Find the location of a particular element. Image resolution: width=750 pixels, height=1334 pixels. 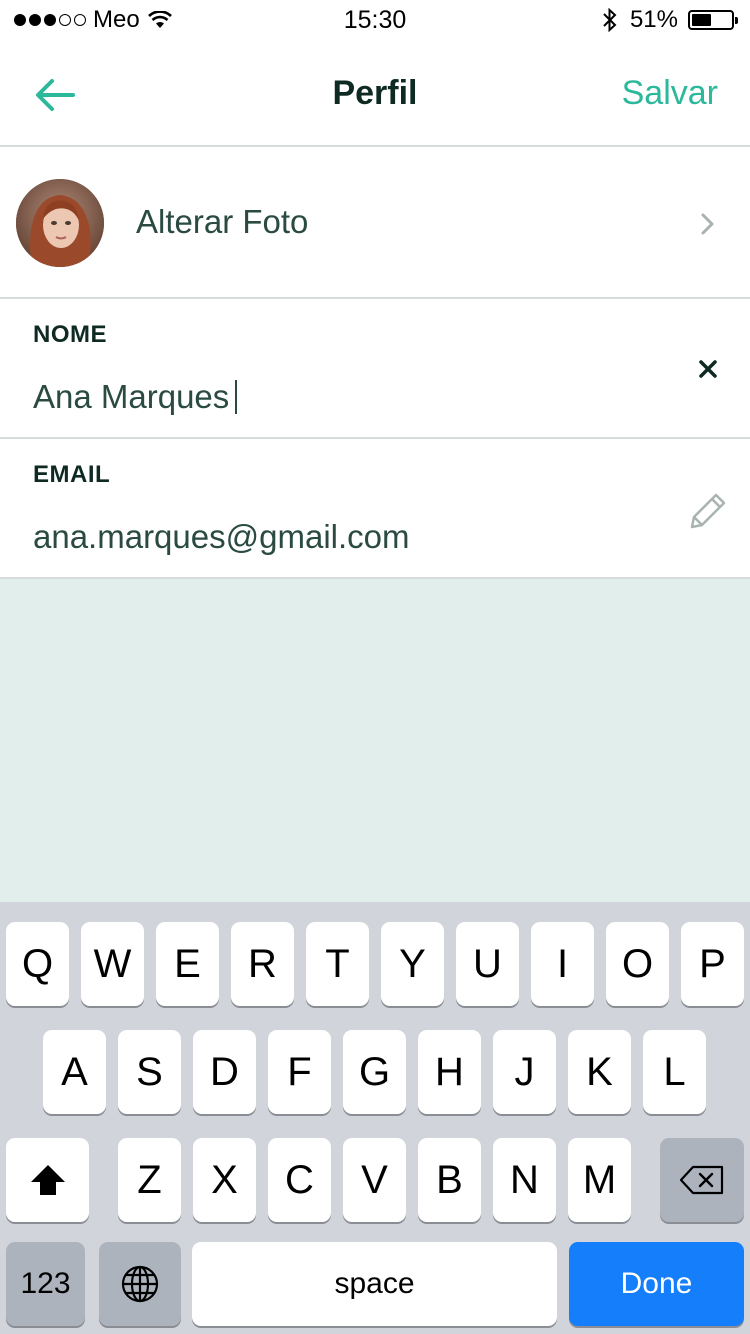

key-p: P is located at coordinates (712, 964).